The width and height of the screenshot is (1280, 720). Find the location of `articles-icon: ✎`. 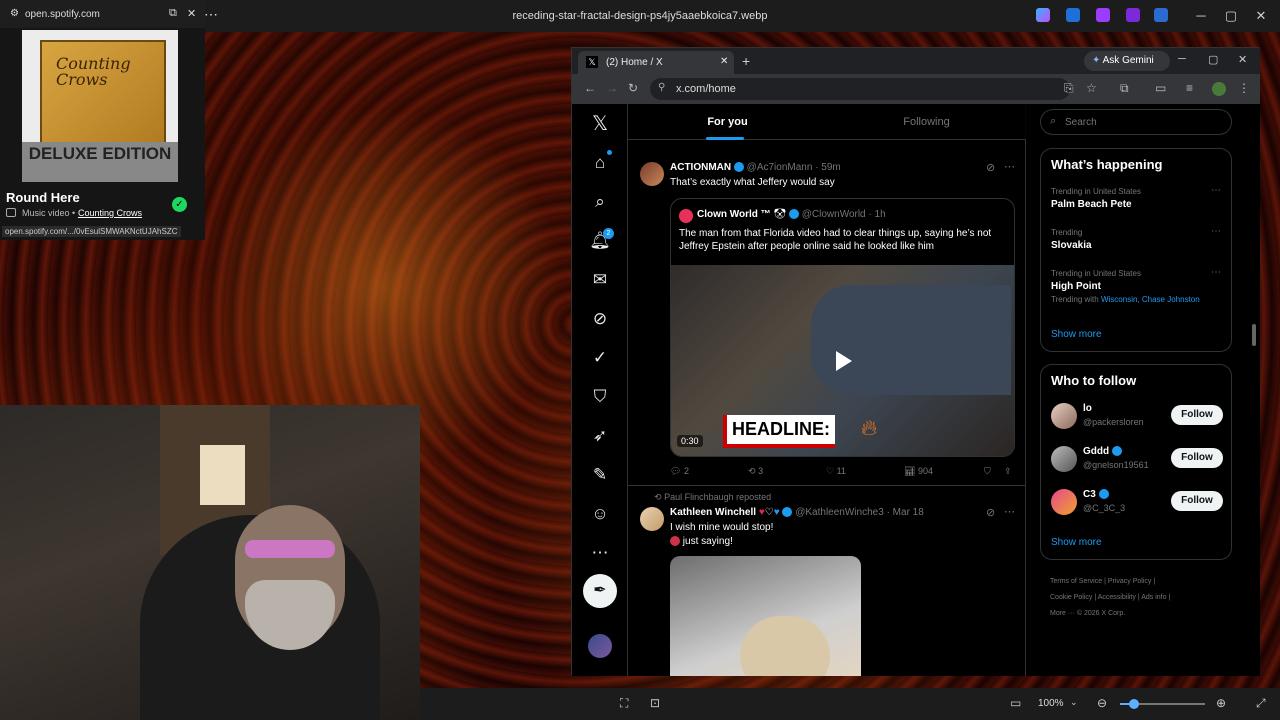

articles-icon: ✎ is located at coordinates (600, 475).